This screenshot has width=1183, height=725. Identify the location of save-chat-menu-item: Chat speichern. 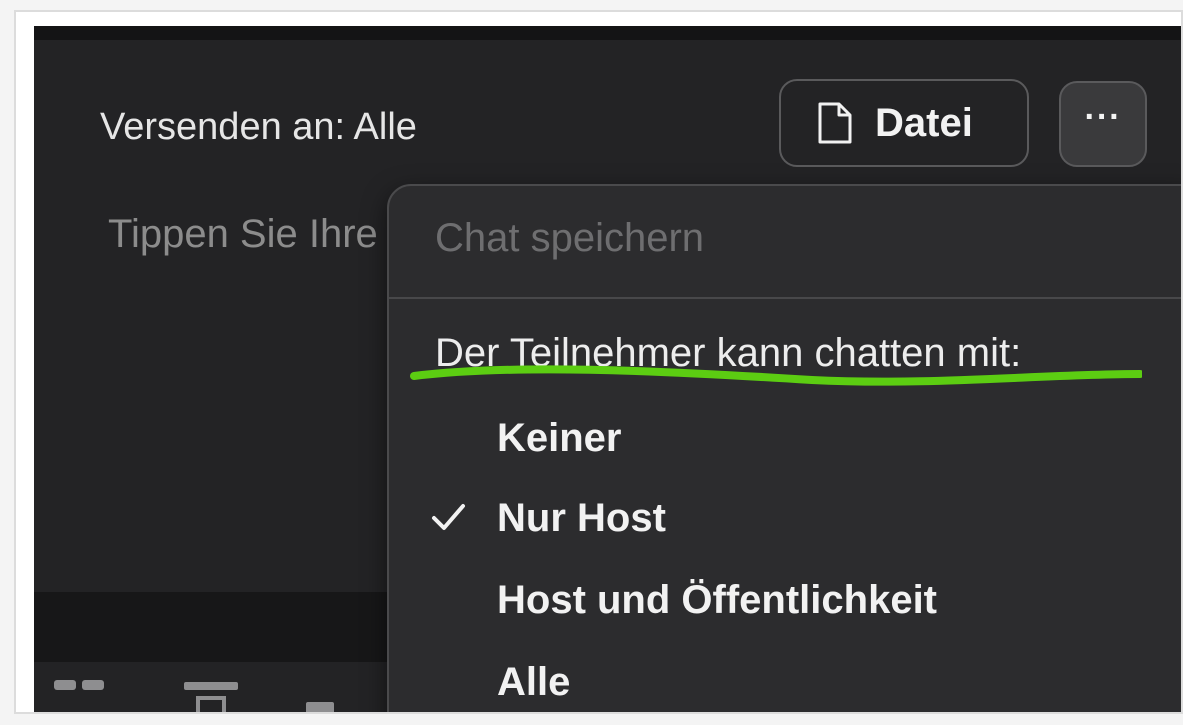
(569, 238).